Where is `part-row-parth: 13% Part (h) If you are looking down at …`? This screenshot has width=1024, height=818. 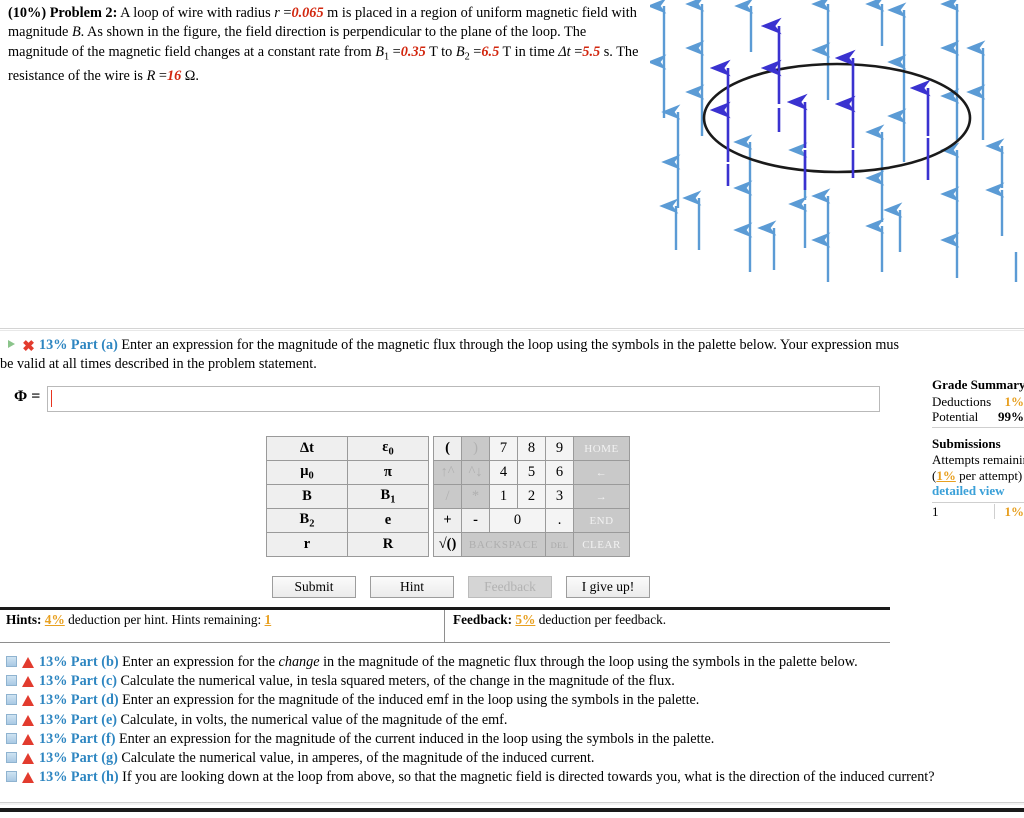
part-row-parth: 13% Part (h) If you are looking down at … is located at coordinates (512, 777).